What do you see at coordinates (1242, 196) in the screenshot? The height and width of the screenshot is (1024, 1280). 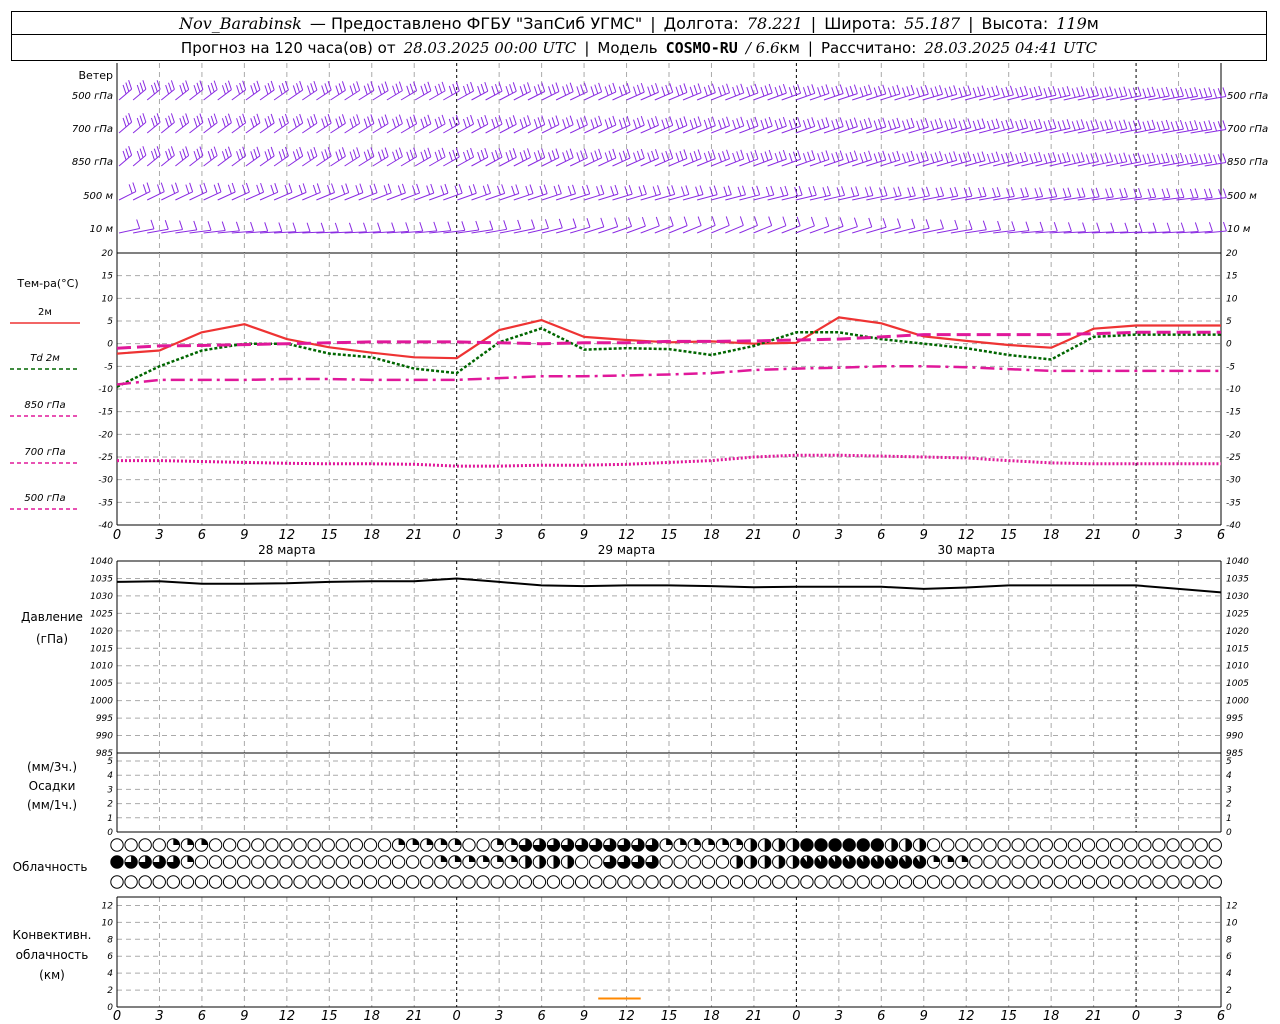 I see `wind-level-label-right: 500 м` at bounding box center [1242, 196].